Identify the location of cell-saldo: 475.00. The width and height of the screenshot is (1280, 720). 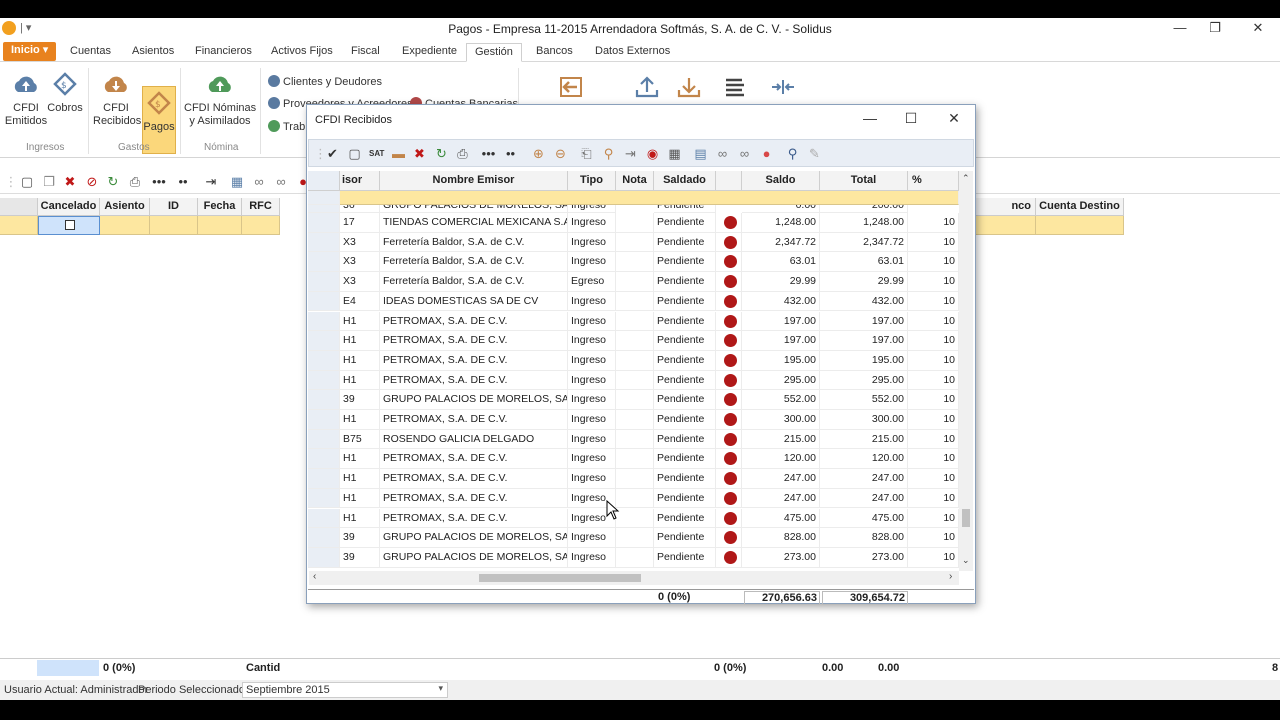
(781, 518).